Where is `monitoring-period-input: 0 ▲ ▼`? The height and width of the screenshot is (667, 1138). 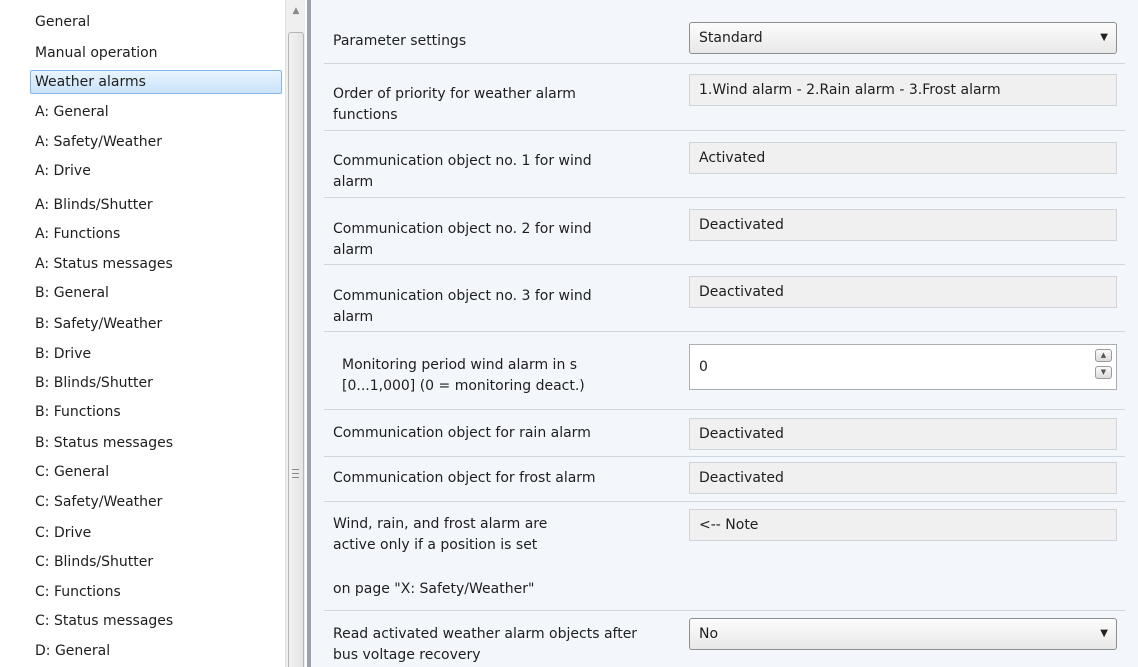
monitoring-period-input: 0 ▲ ▼ is located at coordinates (903, 367).